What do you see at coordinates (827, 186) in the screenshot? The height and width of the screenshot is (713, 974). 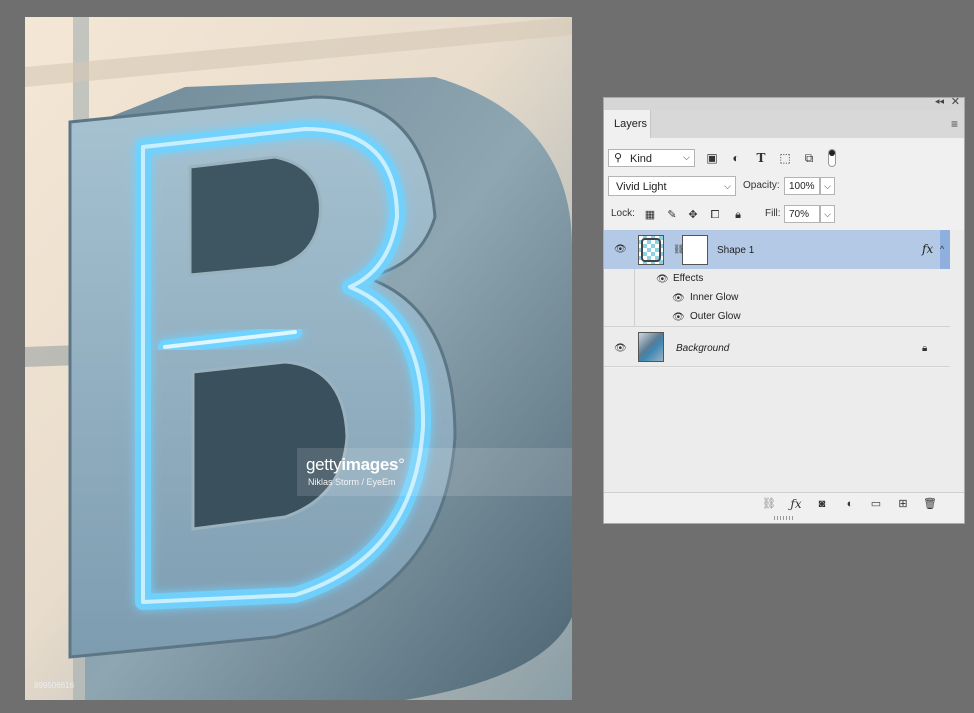 I see `opacity-dropdown: ⌵` at bounding box center [827, 186].